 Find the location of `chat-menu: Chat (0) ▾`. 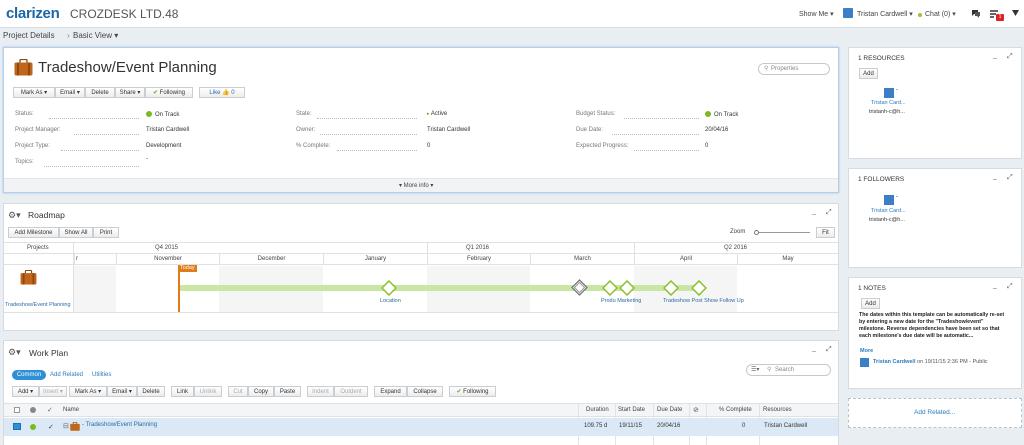

chat-menu: Chat (0) ▾ is located at coordinates (940, 14).